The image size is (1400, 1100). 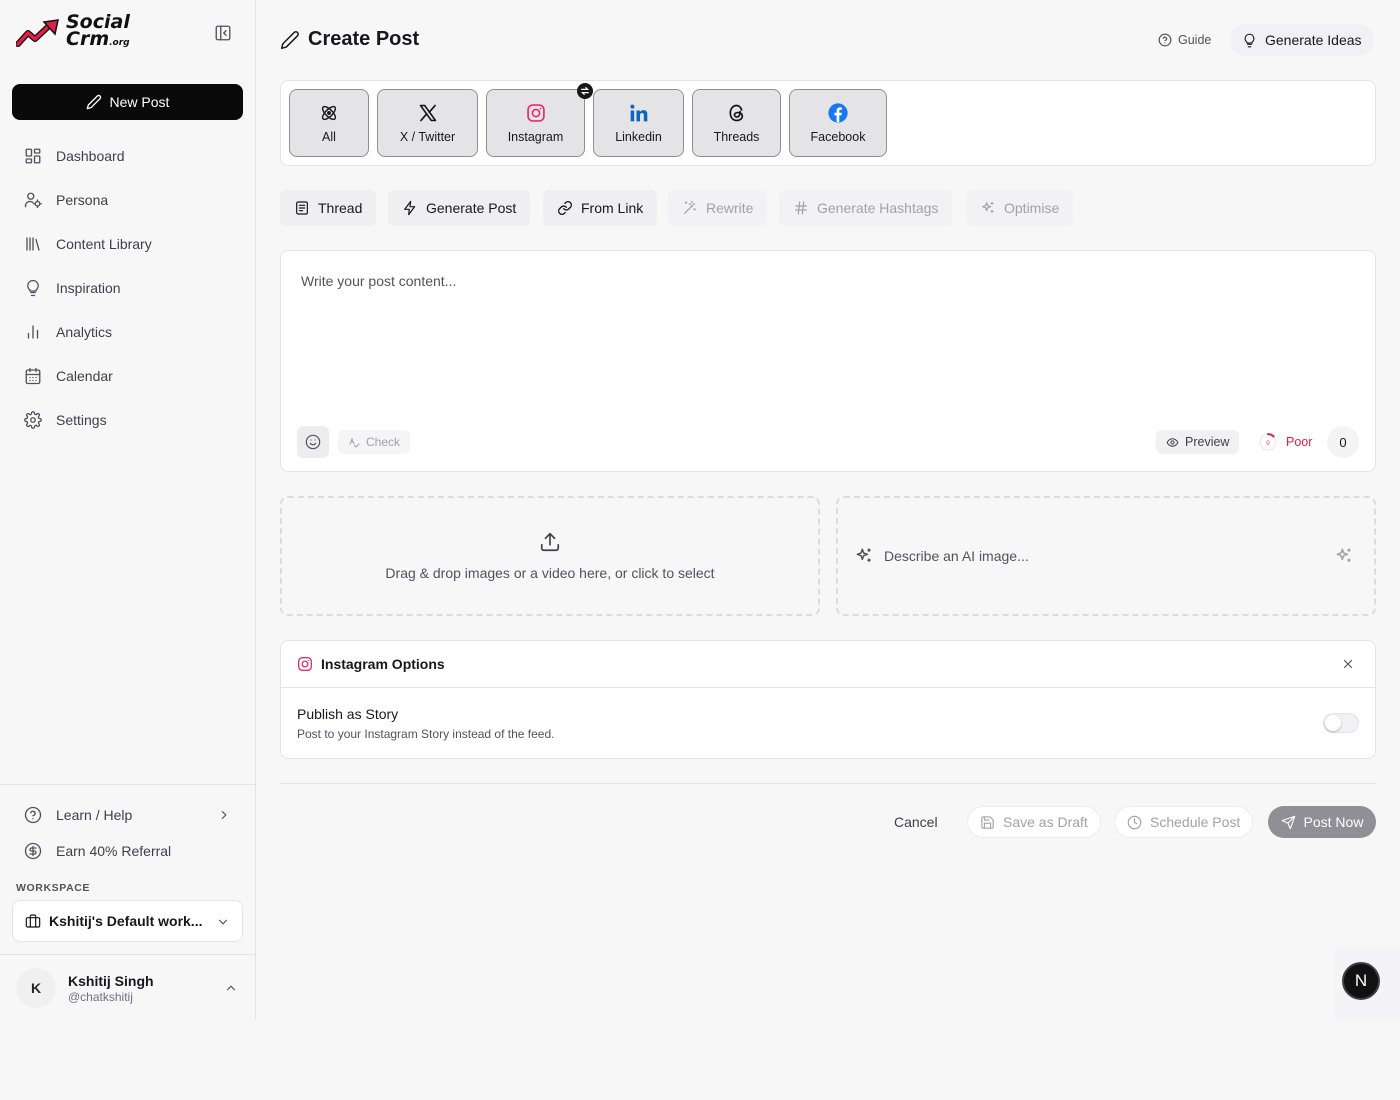 I want to click on platform-label: All, so click(x=329, y=137).